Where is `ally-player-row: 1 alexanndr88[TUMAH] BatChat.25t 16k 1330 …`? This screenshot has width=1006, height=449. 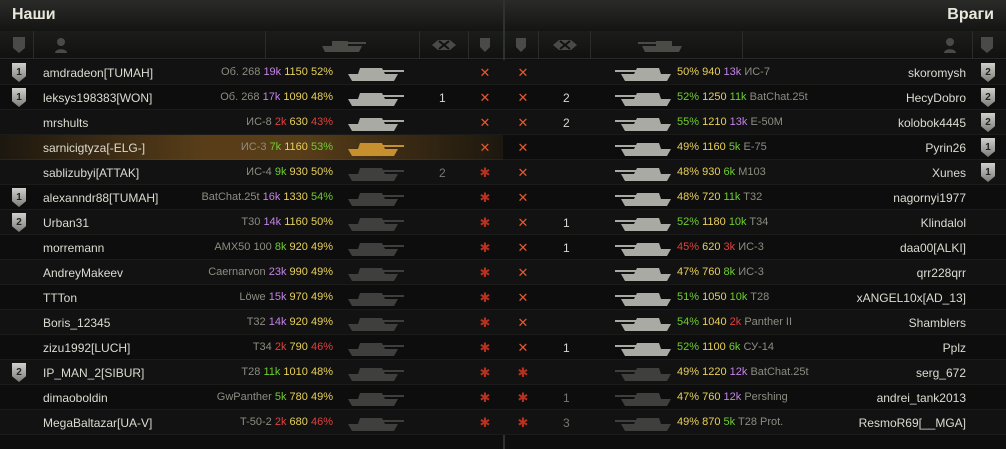
ally-player-row: 1 alexanndr88[TUMAH] BatChat.25t 16k 1330 … is located at coordinates (251, 197).